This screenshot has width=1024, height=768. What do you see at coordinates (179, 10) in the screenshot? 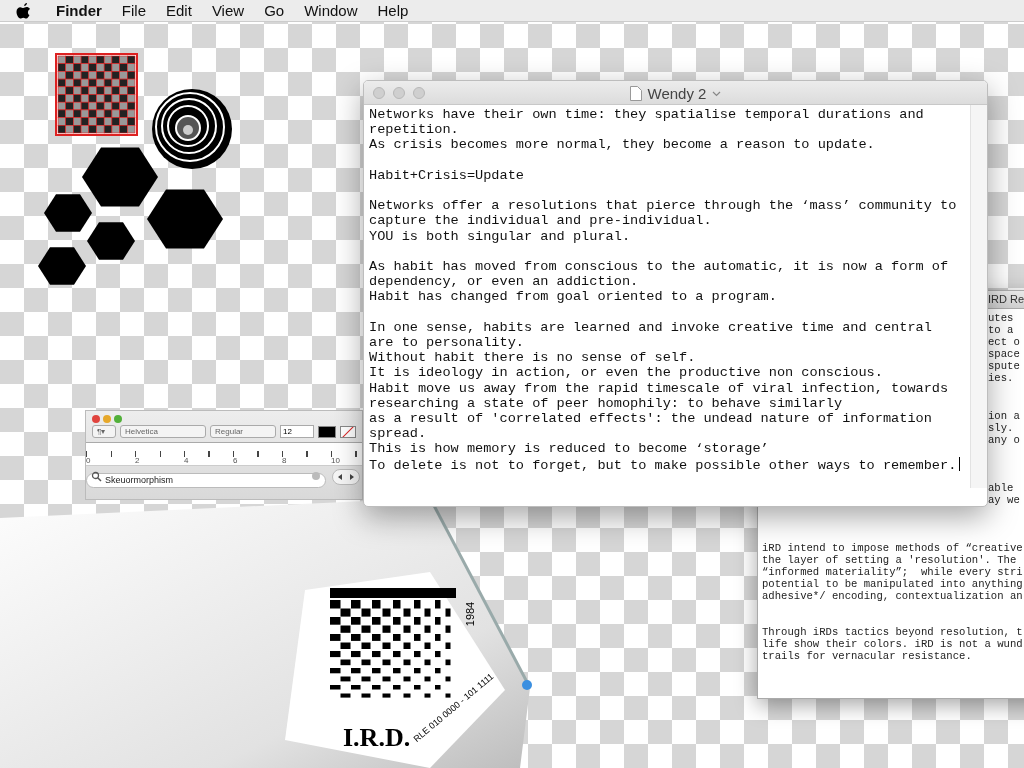
I see `menu-item: Edit` at bounding box center [179, 10].